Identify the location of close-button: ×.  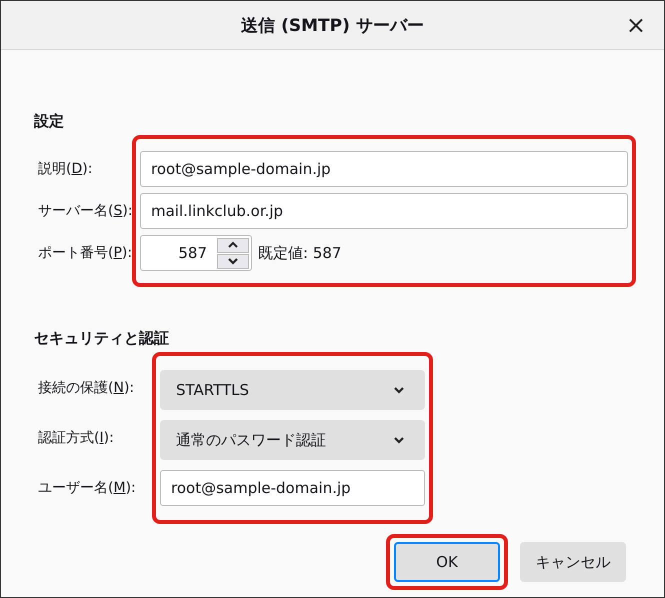
(636, 25).